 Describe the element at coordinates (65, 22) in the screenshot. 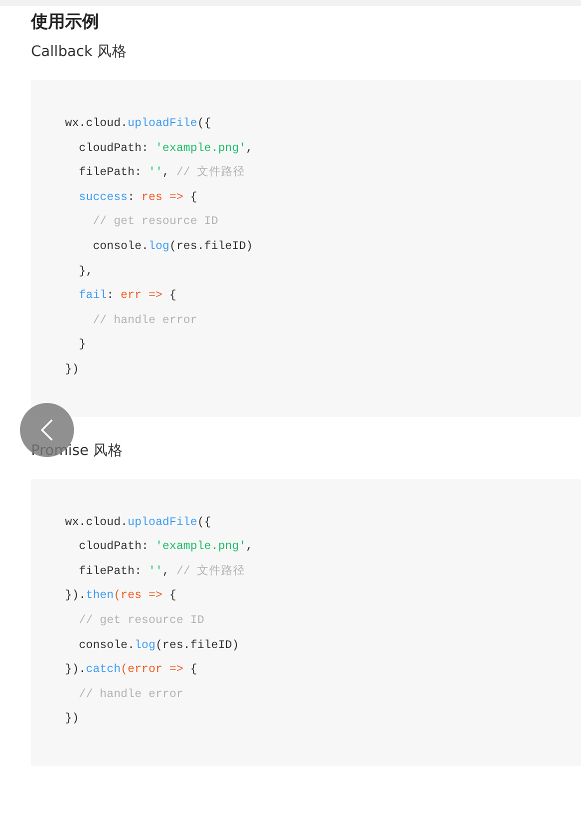

I see `section-heading: 使用示例` at that location.